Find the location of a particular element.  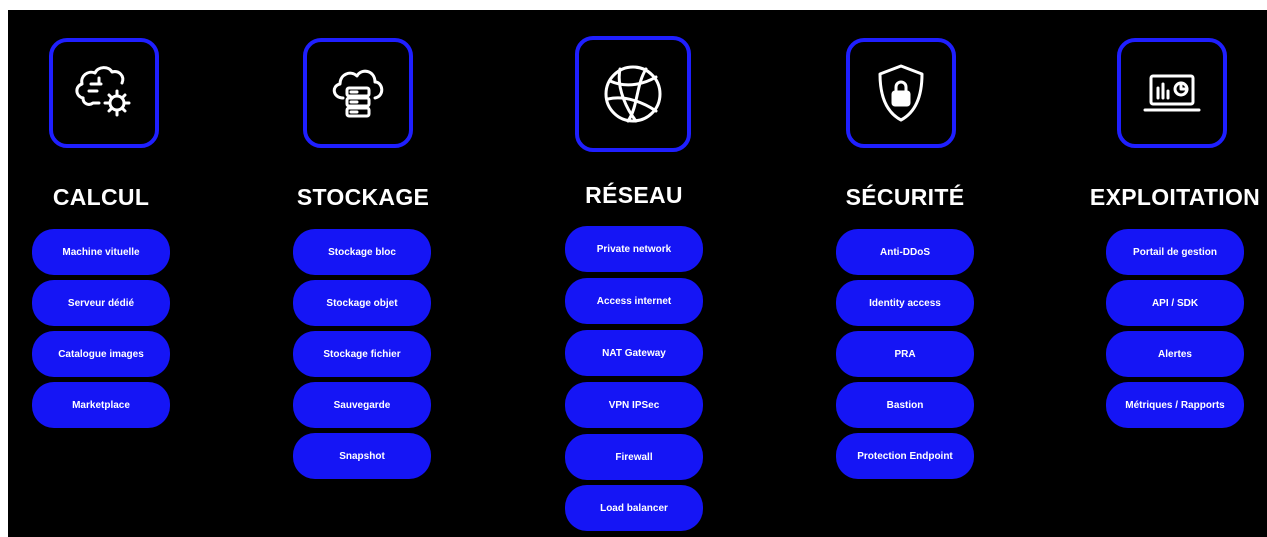

brain-gear-icon is located at coordinates (104, 93).